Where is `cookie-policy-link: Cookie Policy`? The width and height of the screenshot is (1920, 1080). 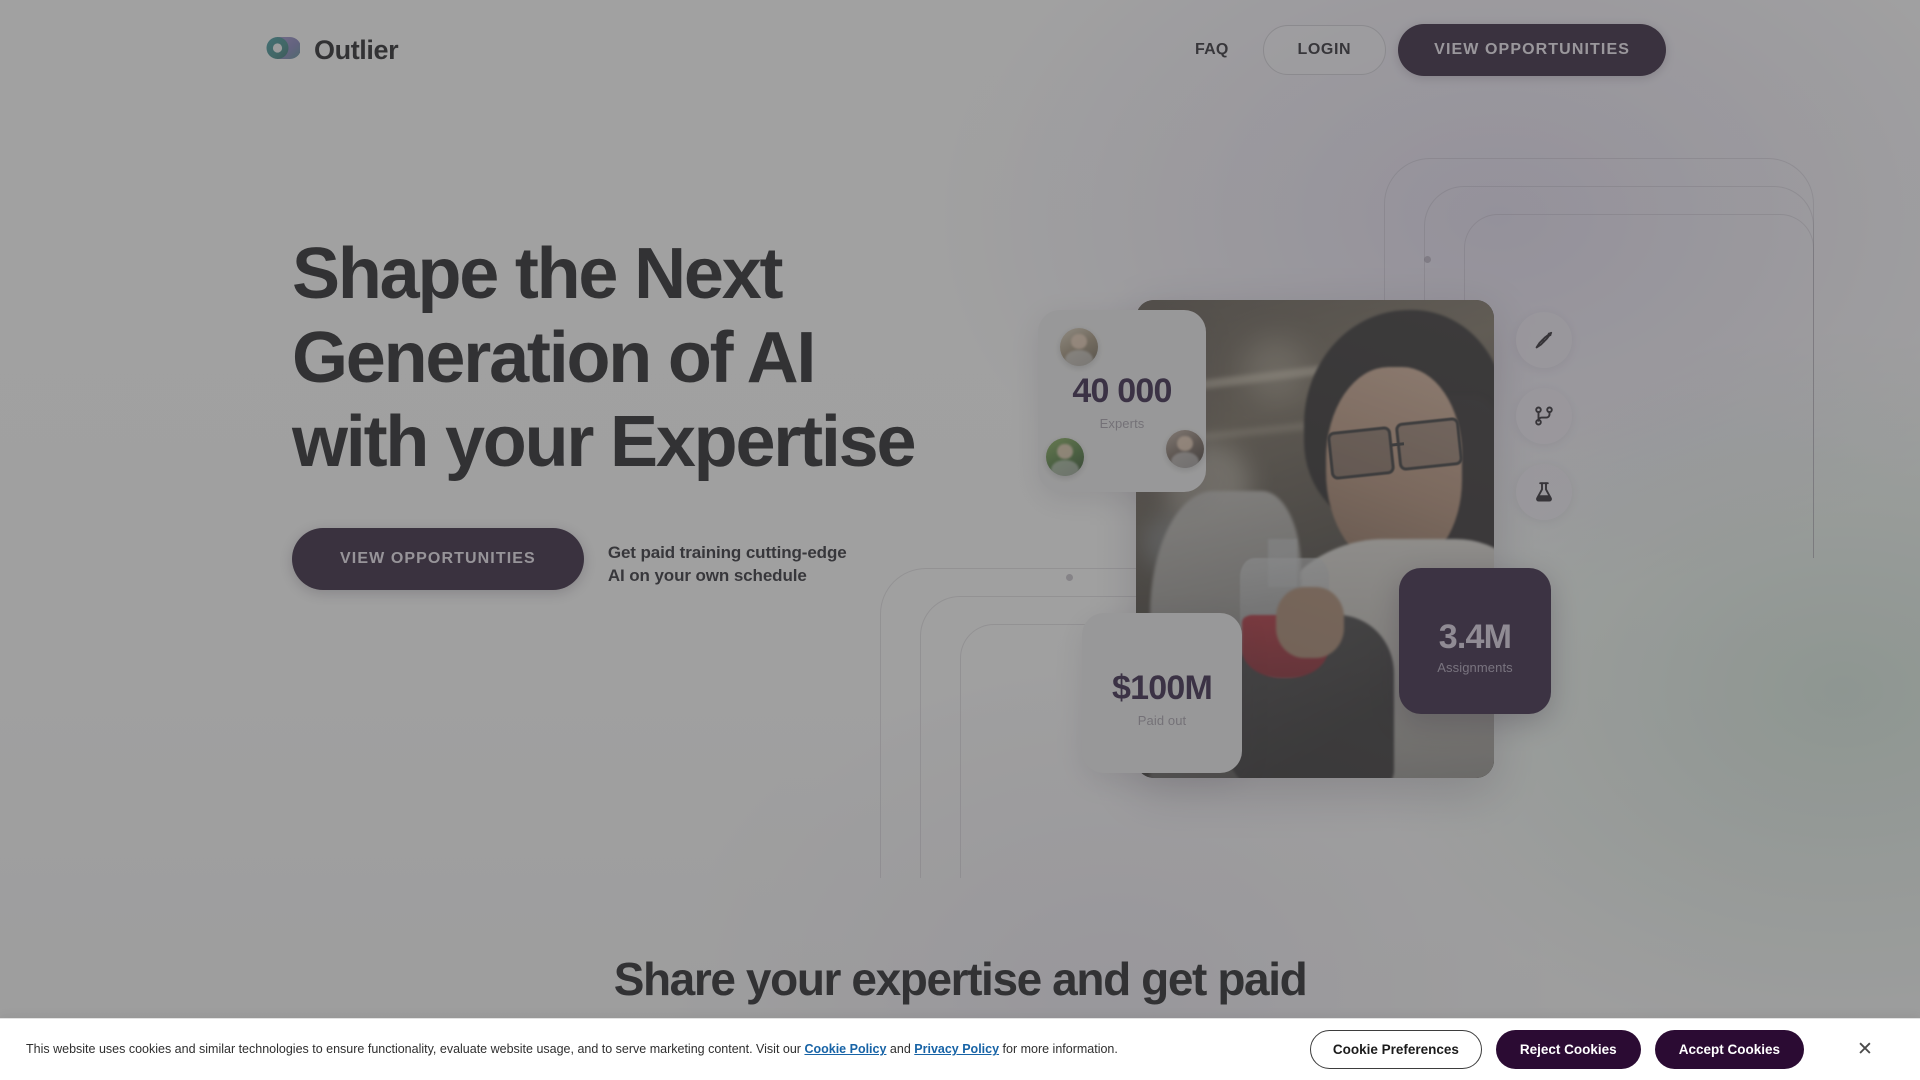 cookie-policy-link: Cookie Policy is located at coordinates (845, 1049).